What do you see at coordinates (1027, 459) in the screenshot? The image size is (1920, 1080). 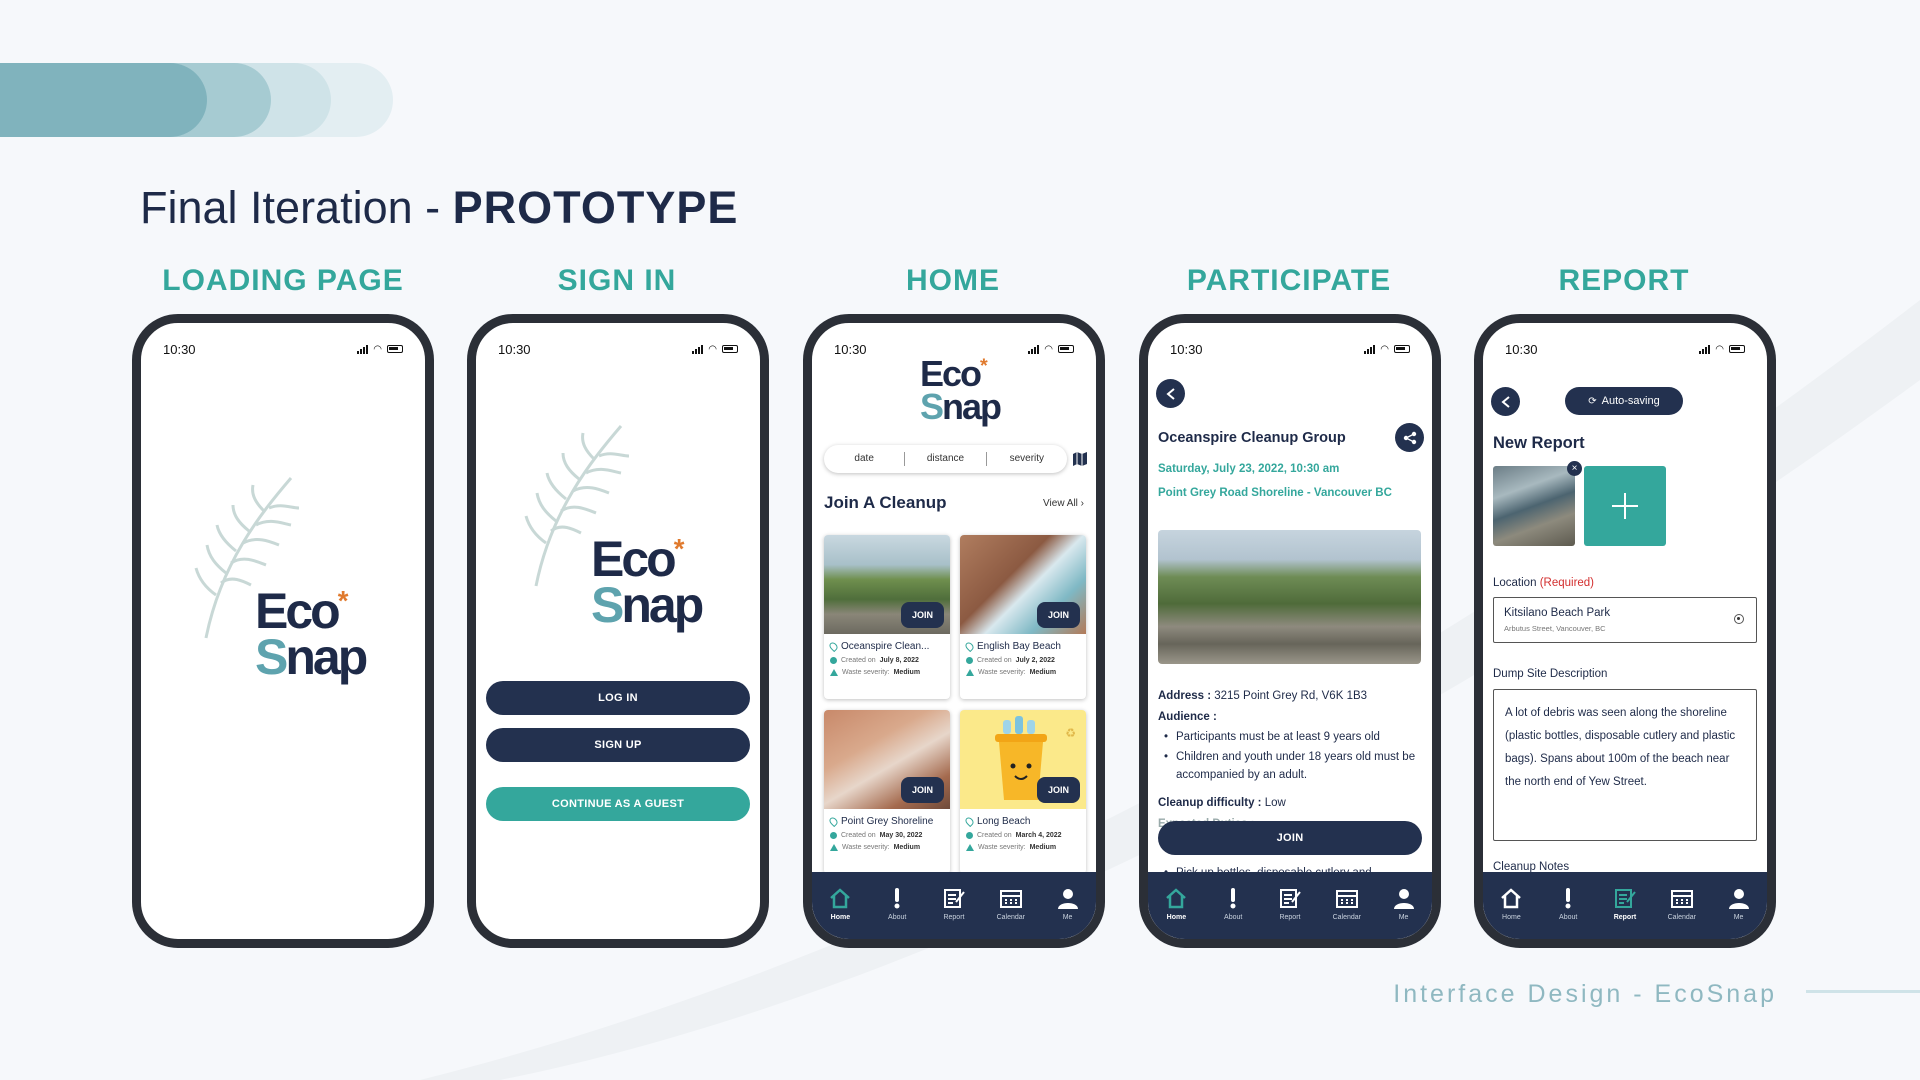 I see `filter-severity: severity` at bounding box center [1027, 459].